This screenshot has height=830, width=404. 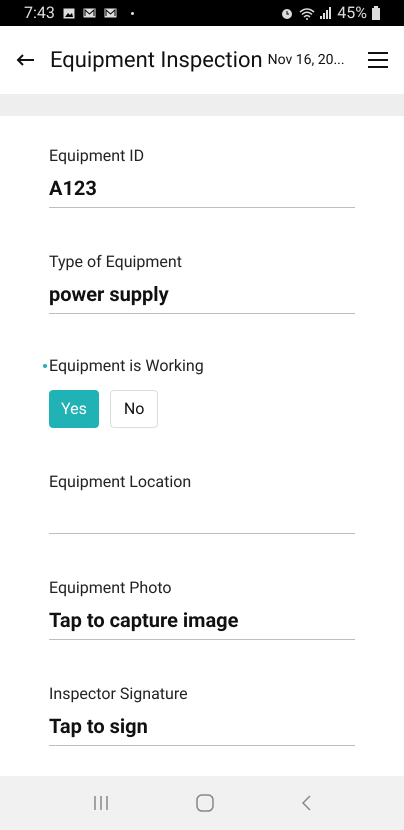 What do you see at coordinates (68, 13) in the screenshot?
I see `image-icon` at bounding box center [68, 13].